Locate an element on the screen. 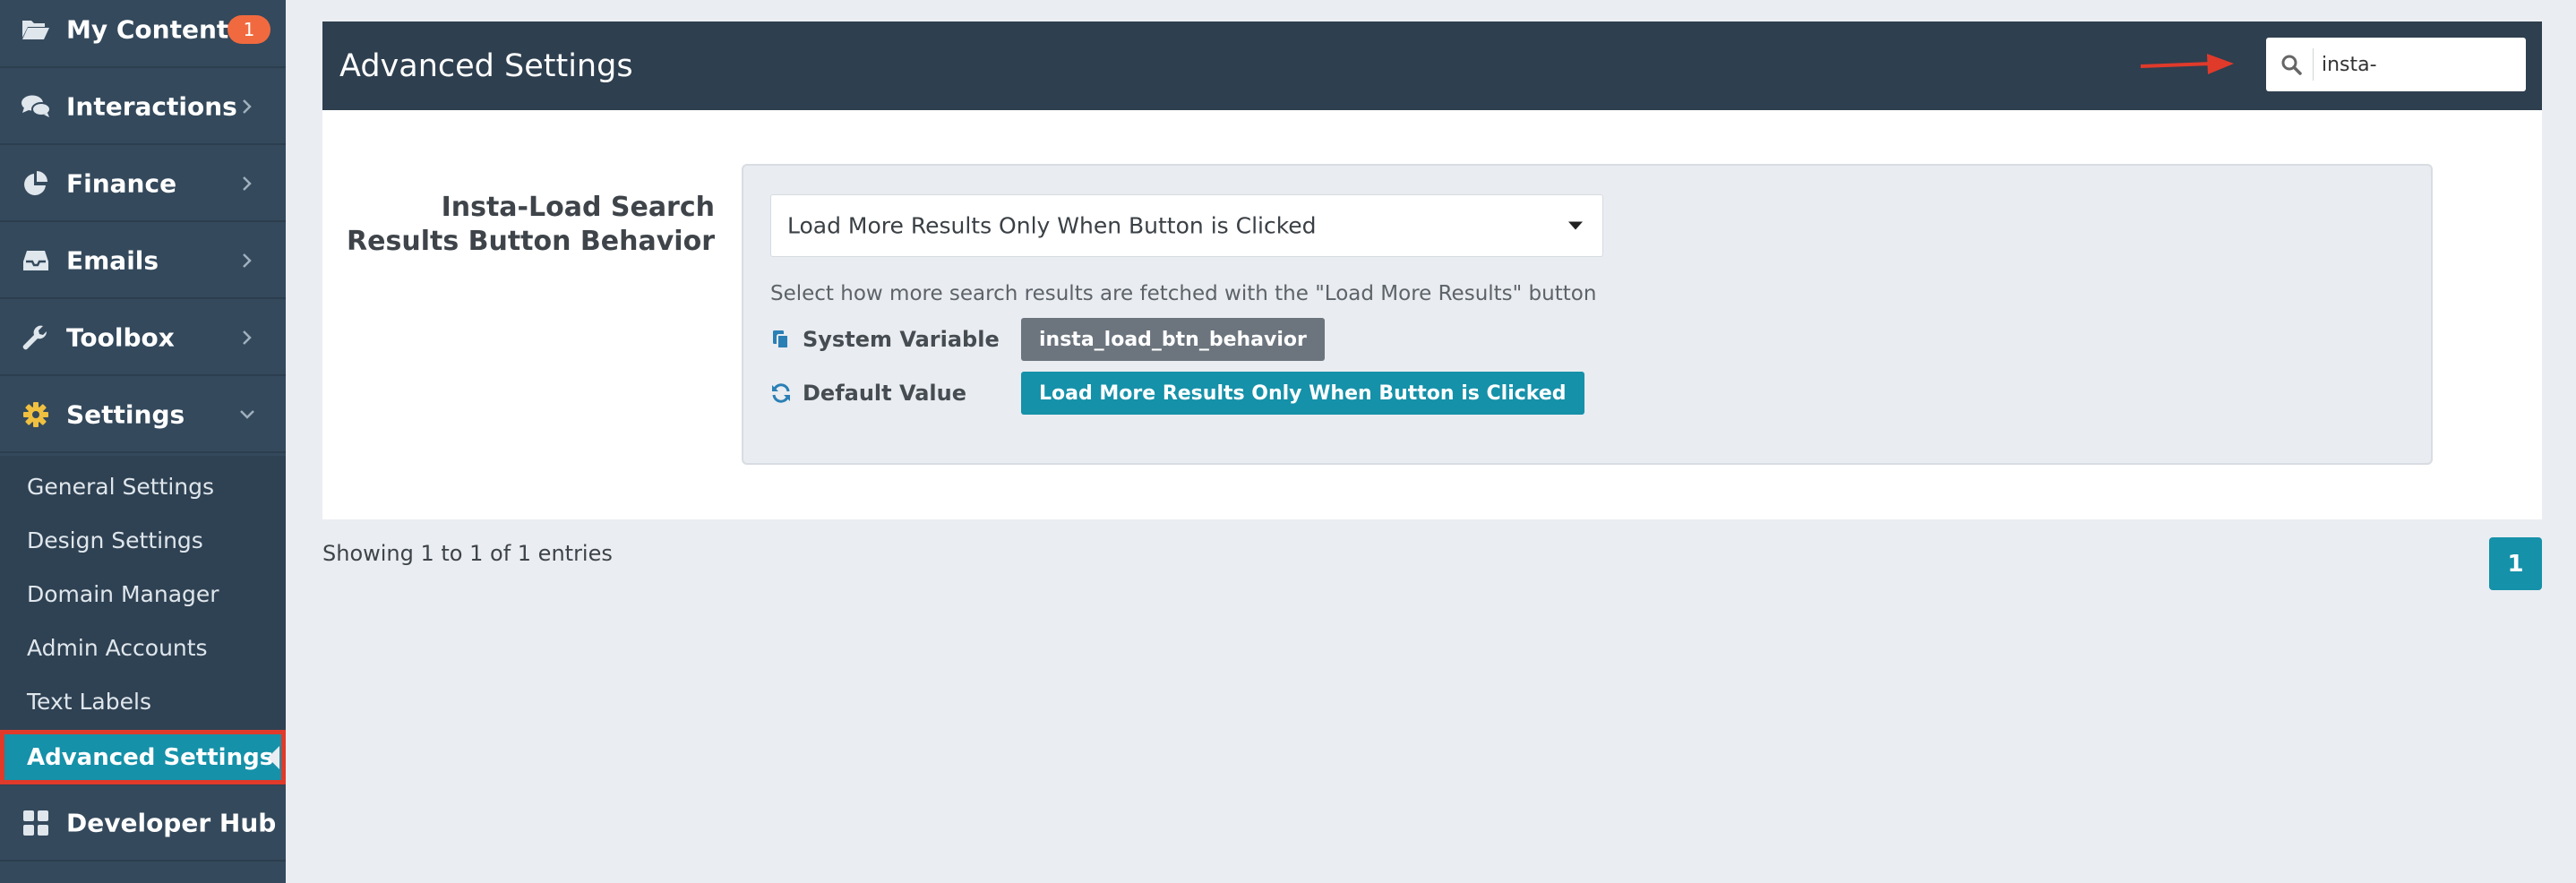 The height and width of the screenshot is (883, 2576). active-caret-icon is located at coordinates (273, 757).